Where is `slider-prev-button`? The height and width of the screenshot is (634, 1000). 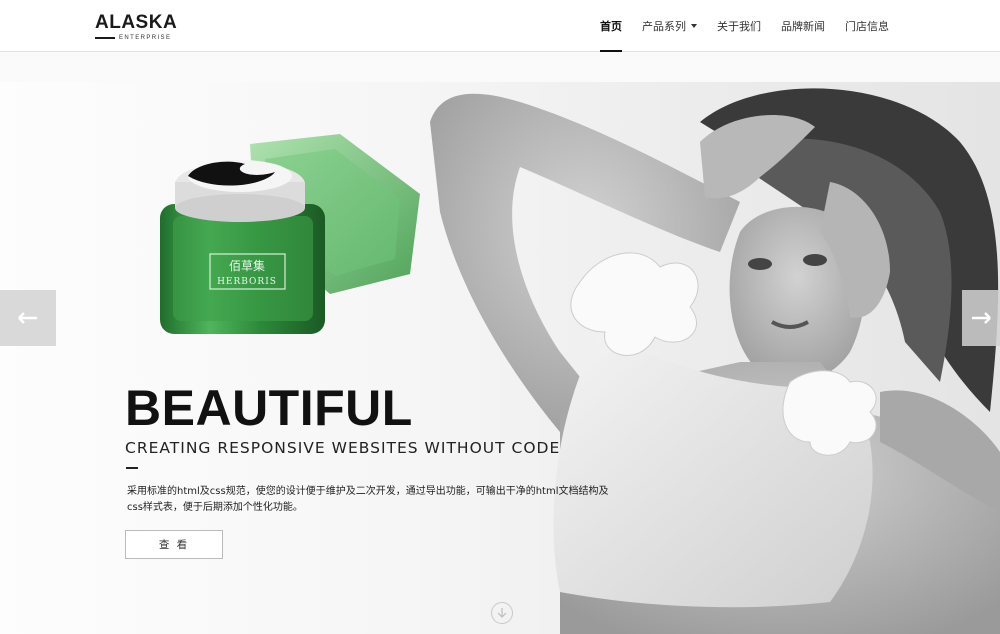
slider-prev-button is located at coordinates (28, 318).